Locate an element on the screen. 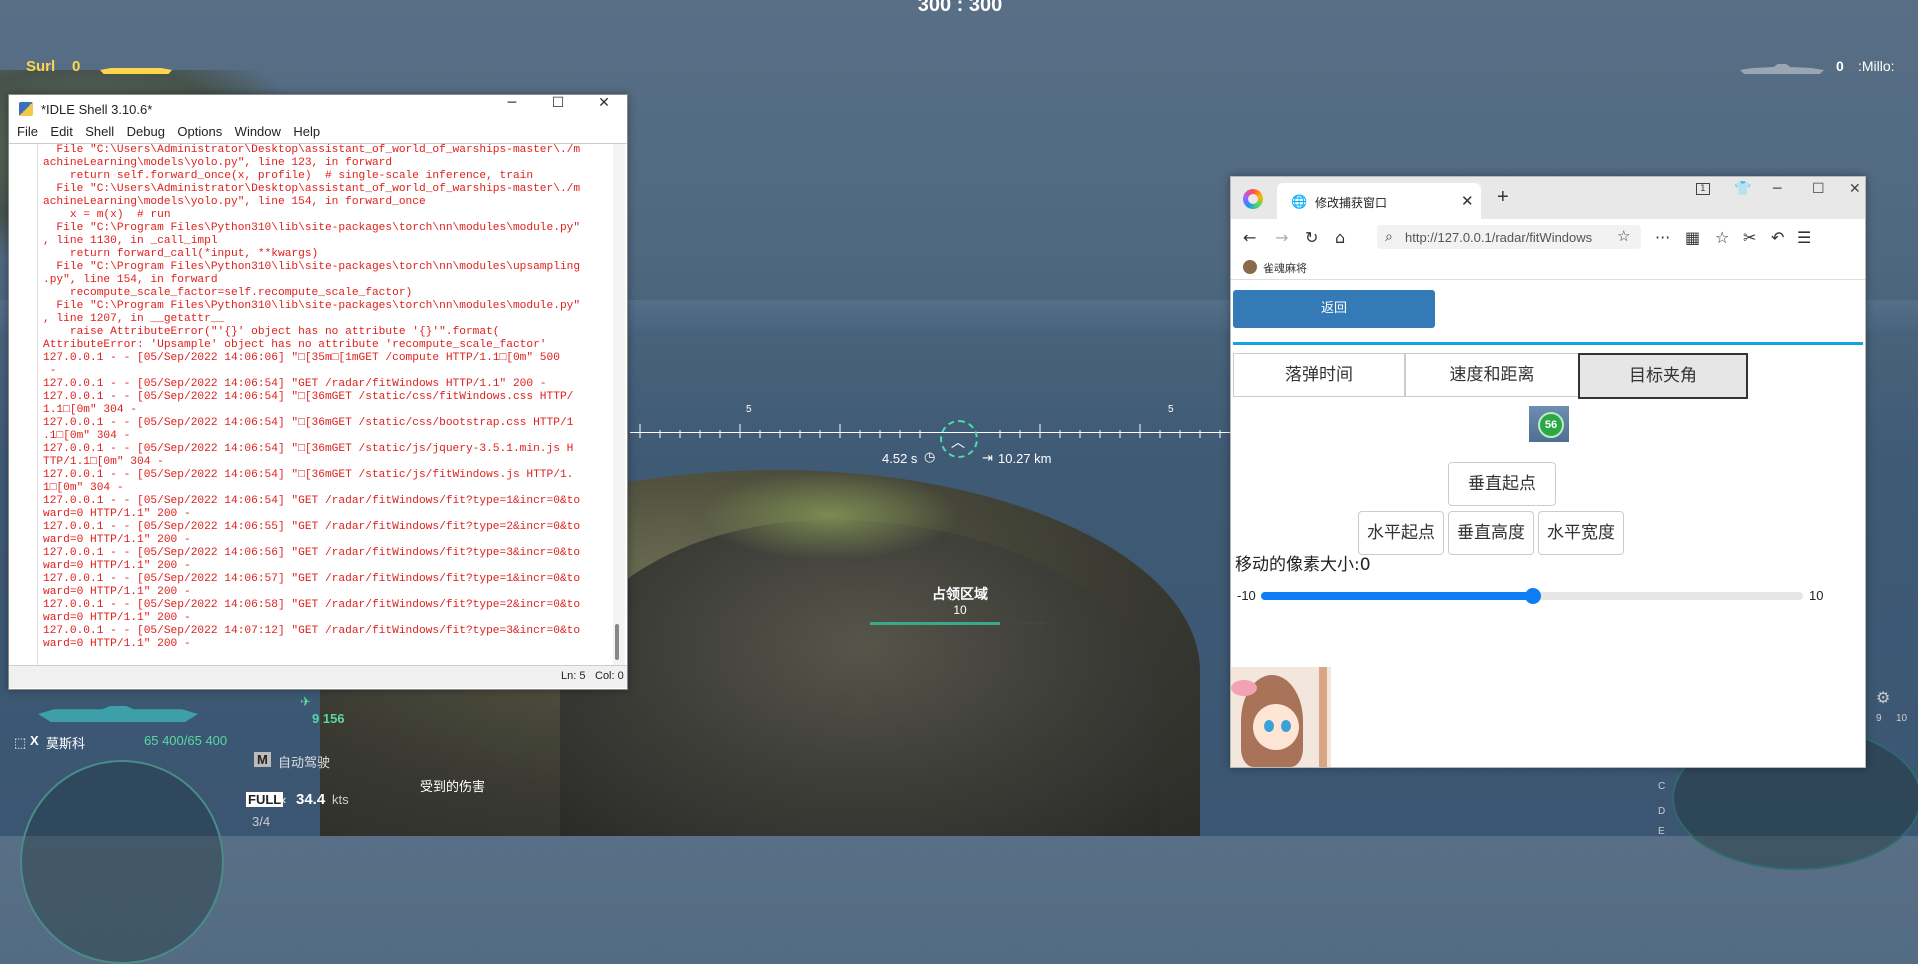 This screenshot has height=964, width=1918. scissors-icon: ✂ is located at coordinates (1749, 237).